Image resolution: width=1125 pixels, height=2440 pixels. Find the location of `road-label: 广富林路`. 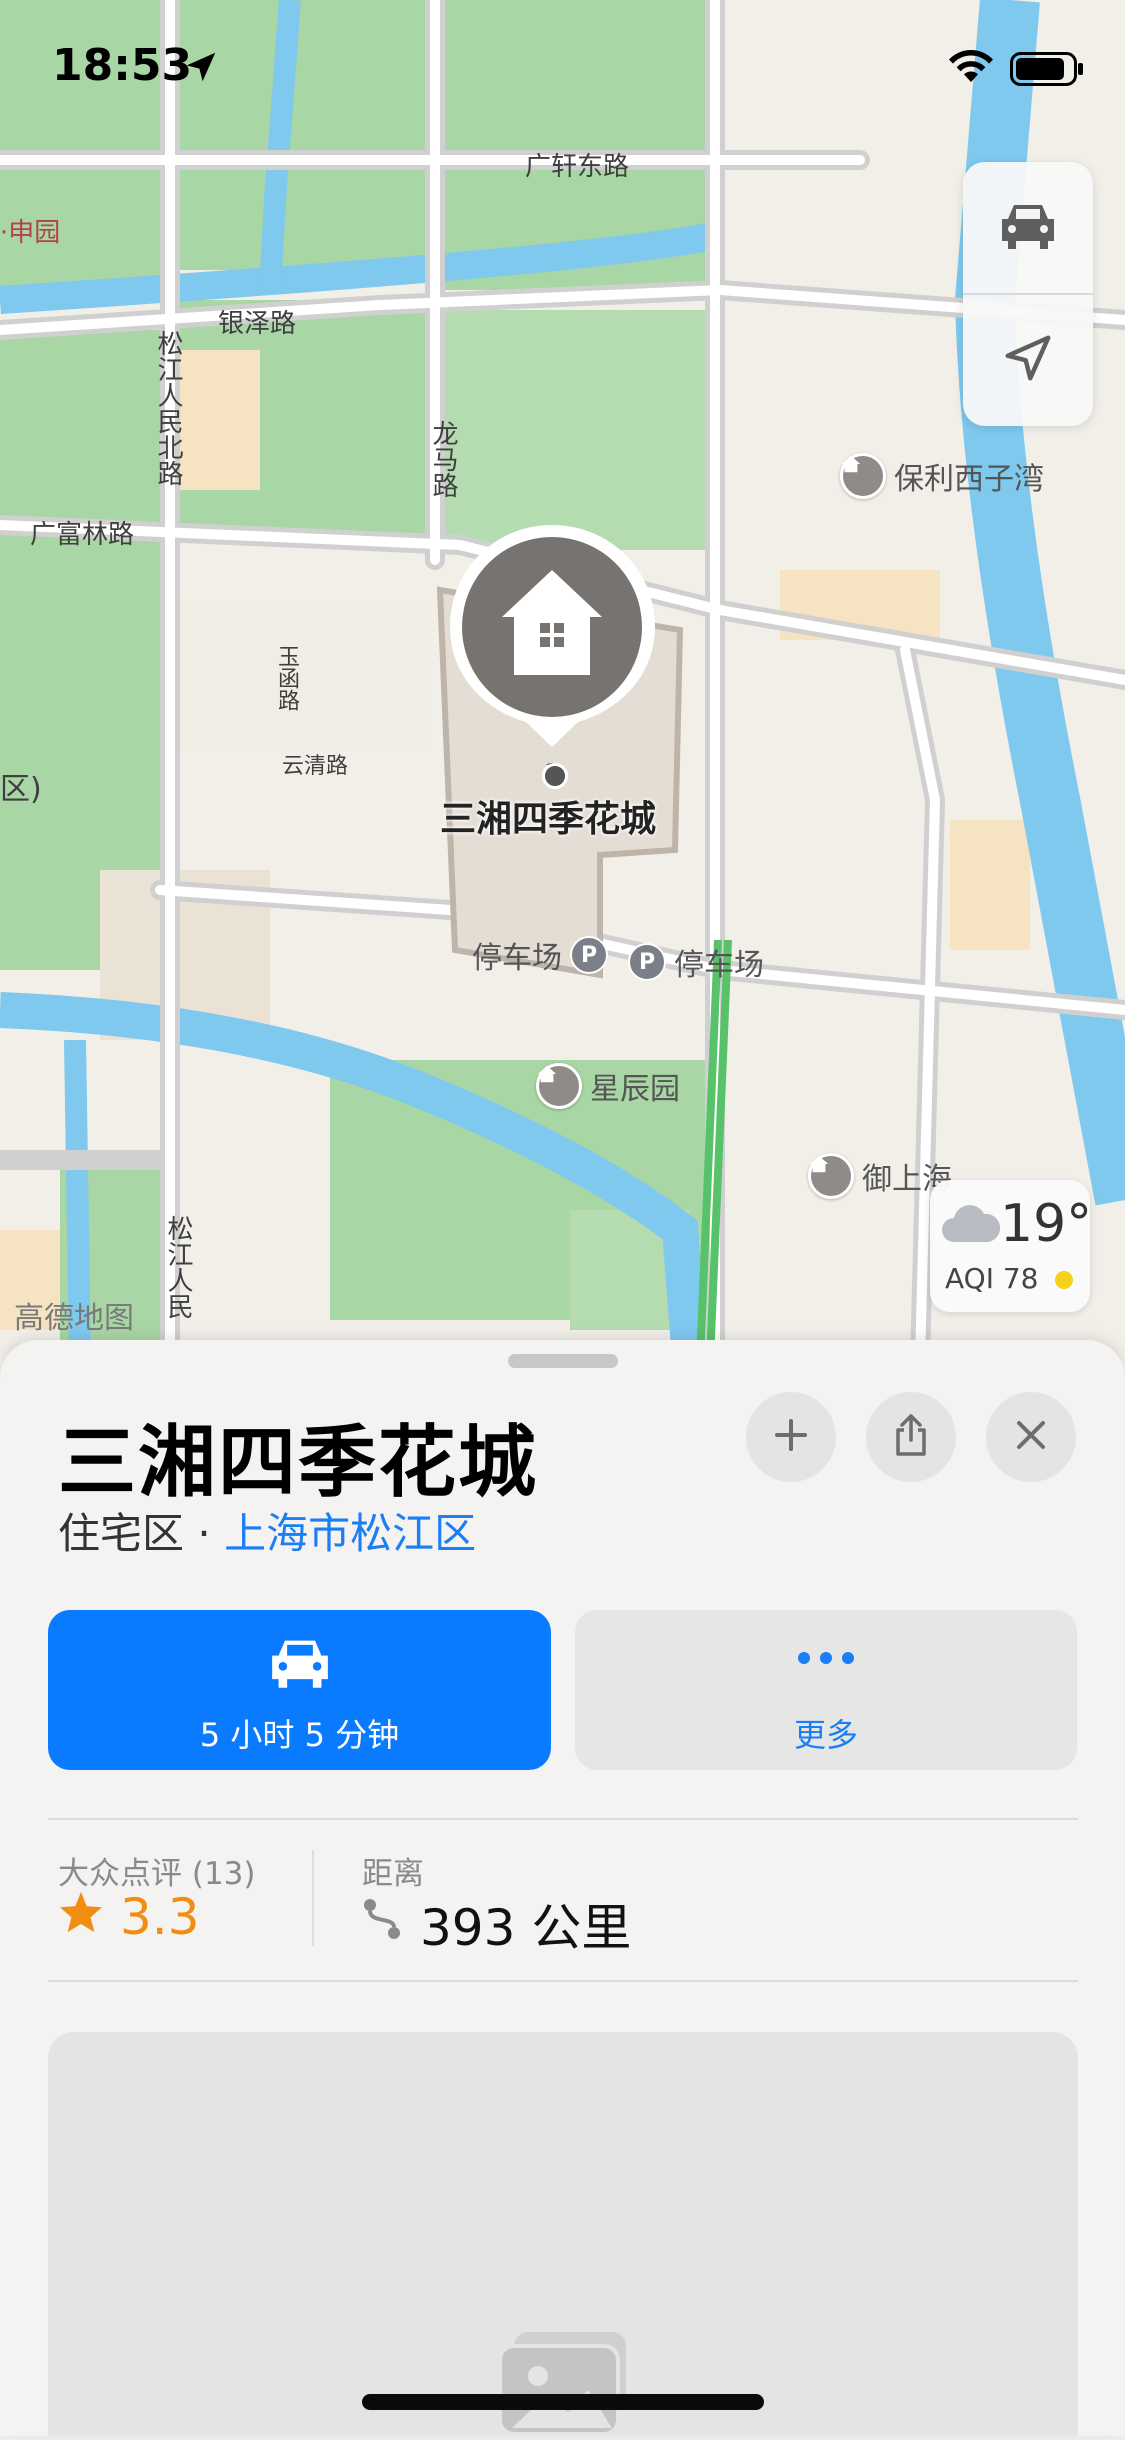

road-label: 广富林路 is located at coordinates (82, 535).